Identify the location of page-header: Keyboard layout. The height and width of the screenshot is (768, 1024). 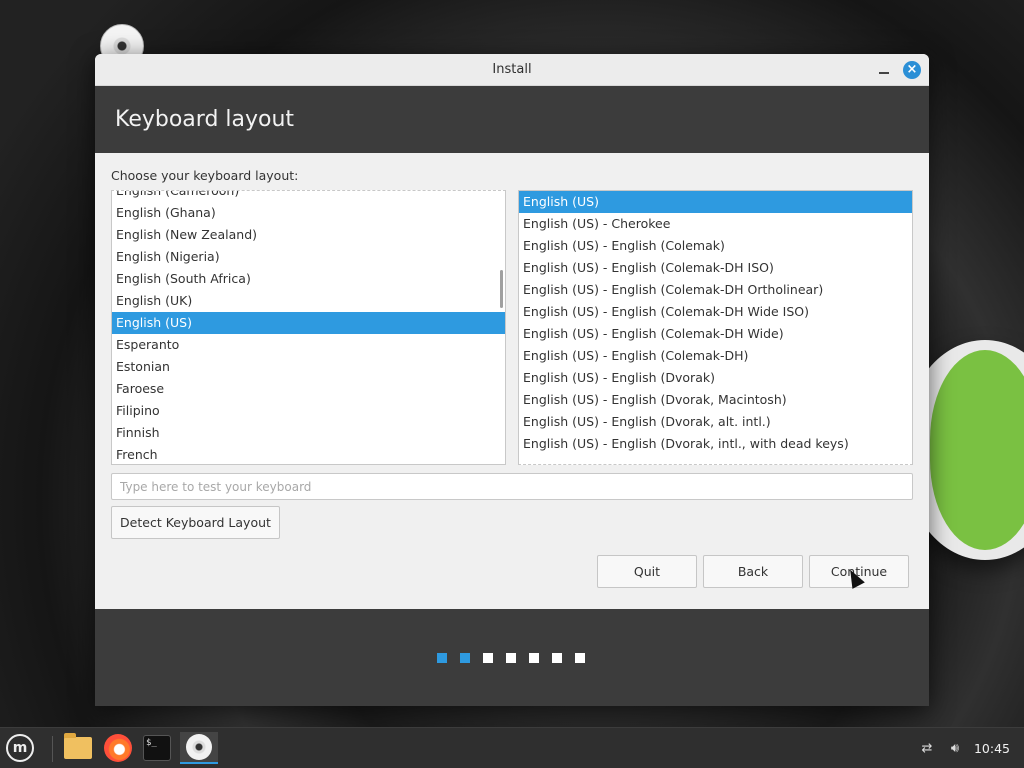
(512, 119).